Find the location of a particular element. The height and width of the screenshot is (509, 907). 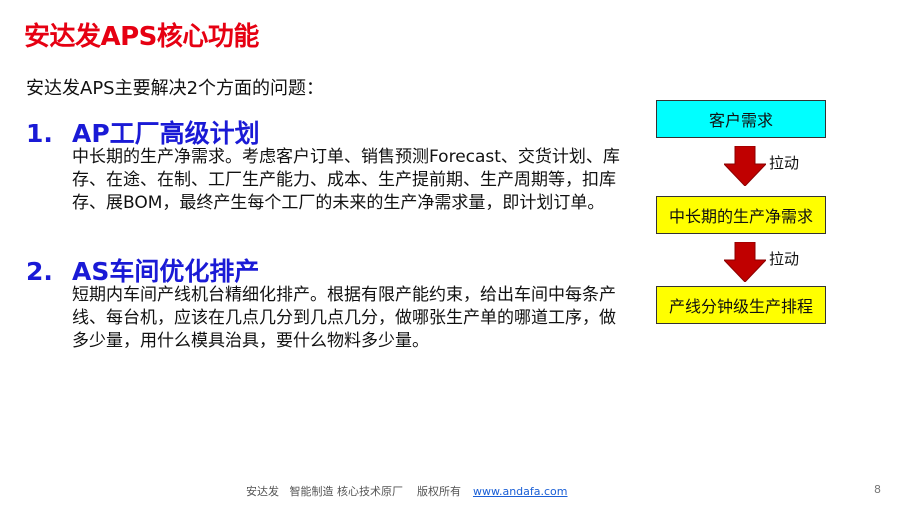

section-2-title: AS车间优化排产 is located at coordinates (166, 271).